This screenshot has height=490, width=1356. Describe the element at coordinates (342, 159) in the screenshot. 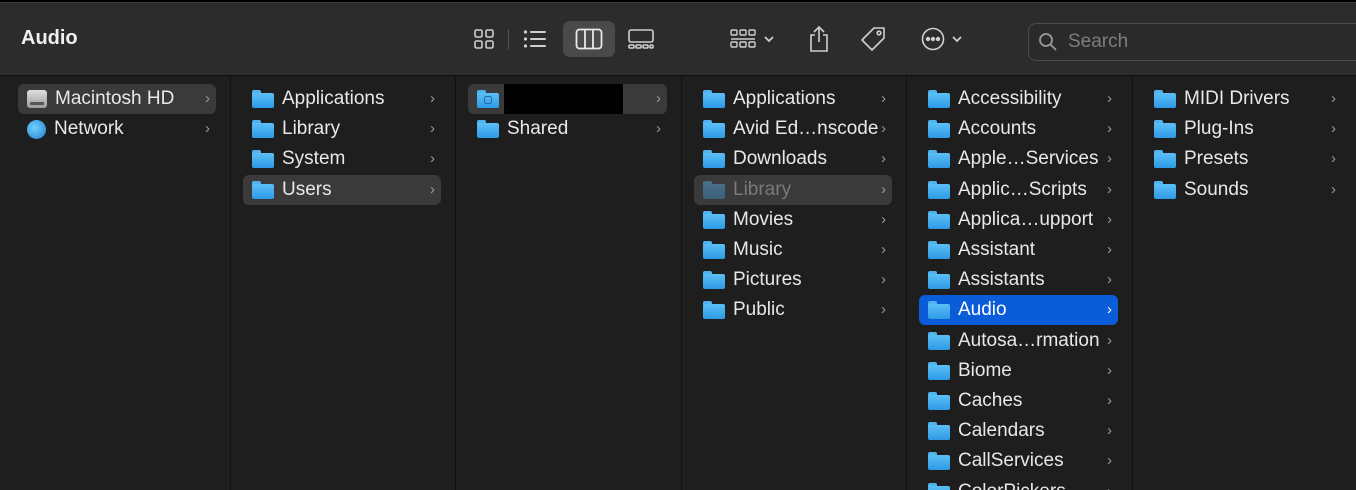

I see `folder-row: System ›` at that location.